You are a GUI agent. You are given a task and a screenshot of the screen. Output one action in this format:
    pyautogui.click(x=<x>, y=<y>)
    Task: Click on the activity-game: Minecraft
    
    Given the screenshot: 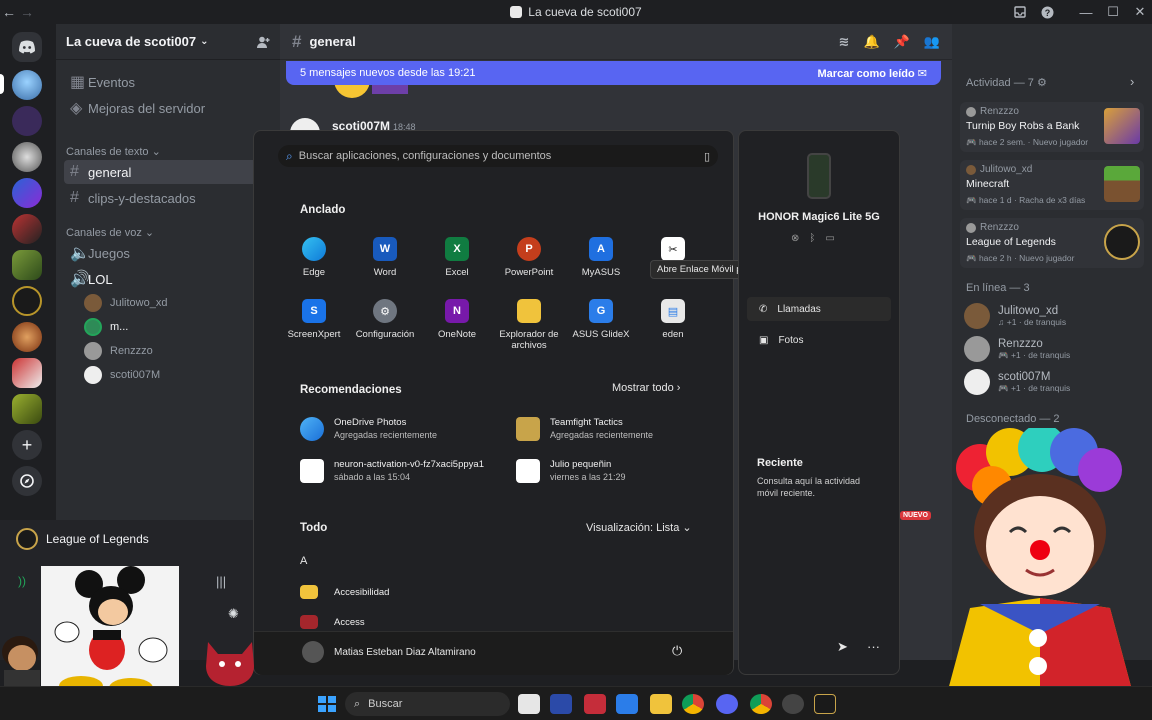 What is the action you would take?
    pyautogui.click(x=988, y=184)
    